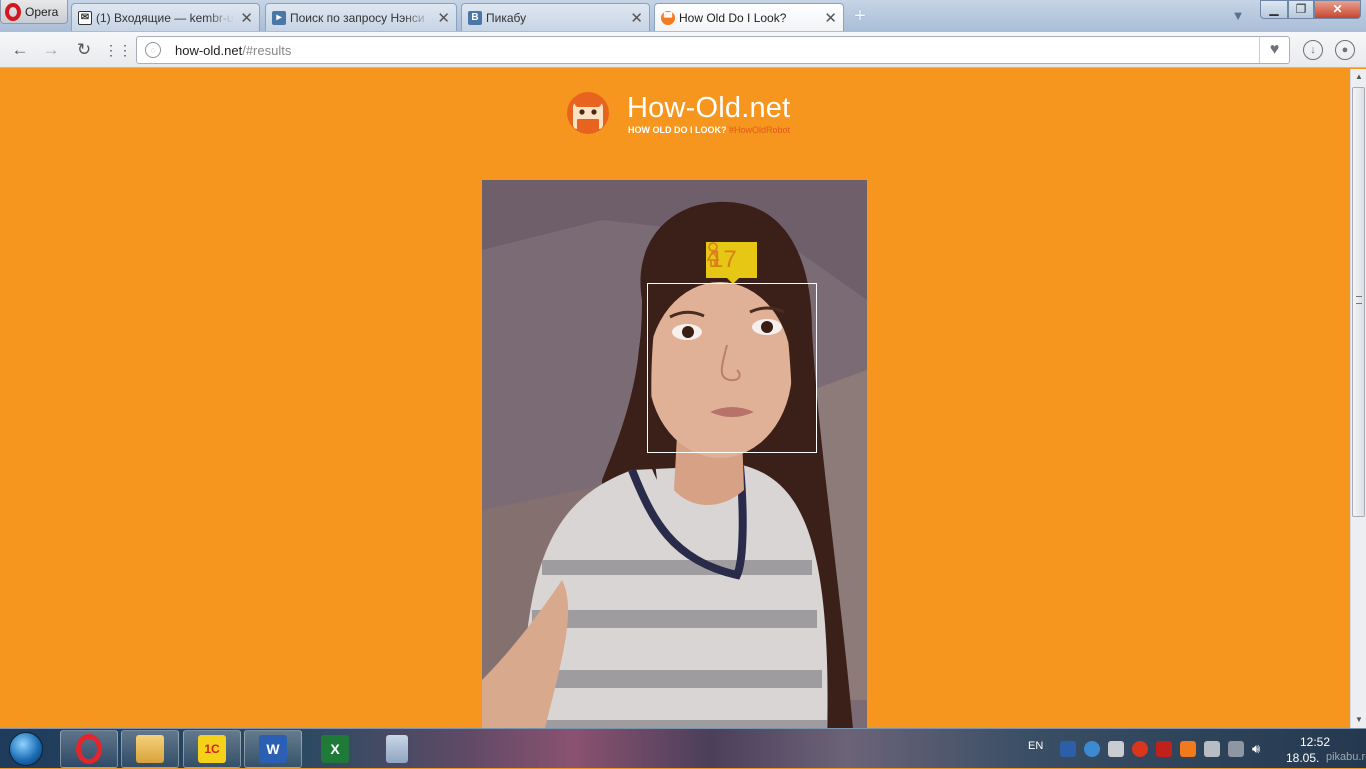  What do you see at coordinates (677, 130) in the screenshot?
I see `site-tagline: HOW OLD DO I LOOK?` at bounding box center [677, 130].